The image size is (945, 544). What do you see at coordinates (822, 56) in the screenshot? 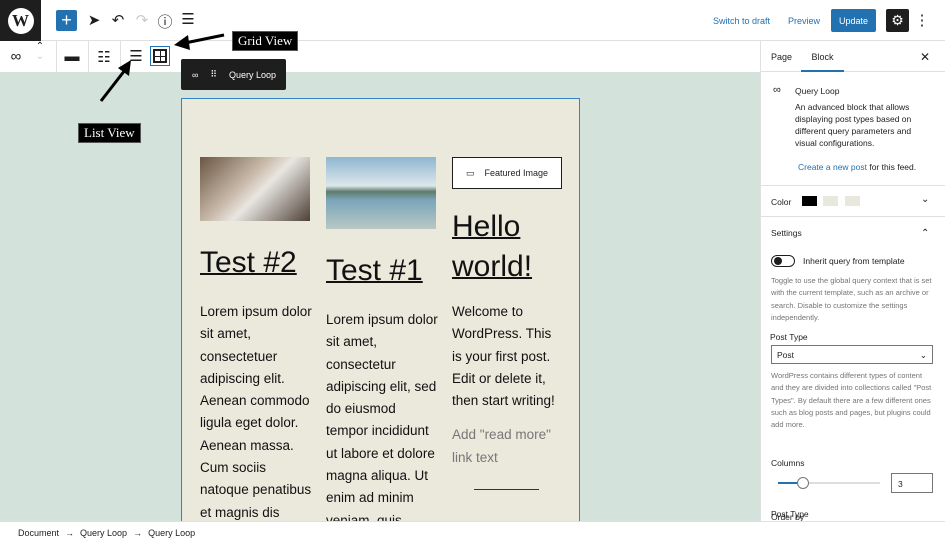
I see `tab-block: Block` at bounding box center [822, 56].